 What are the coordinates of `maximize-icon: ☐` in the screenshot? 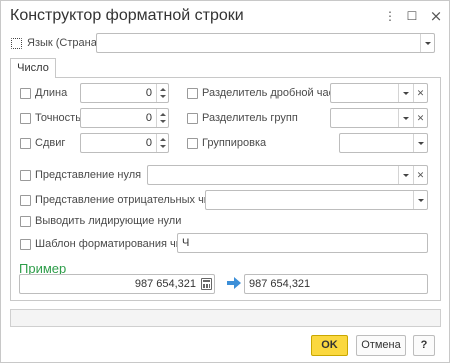 It's located at (412, 16).